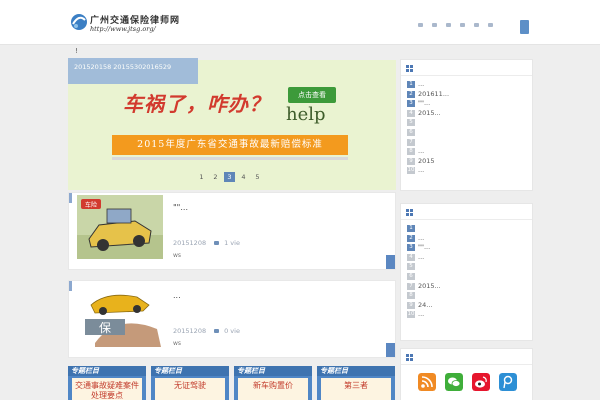 This screenshot has height=400, width=600. I want to click on list-item: 7, so click(467, 143).